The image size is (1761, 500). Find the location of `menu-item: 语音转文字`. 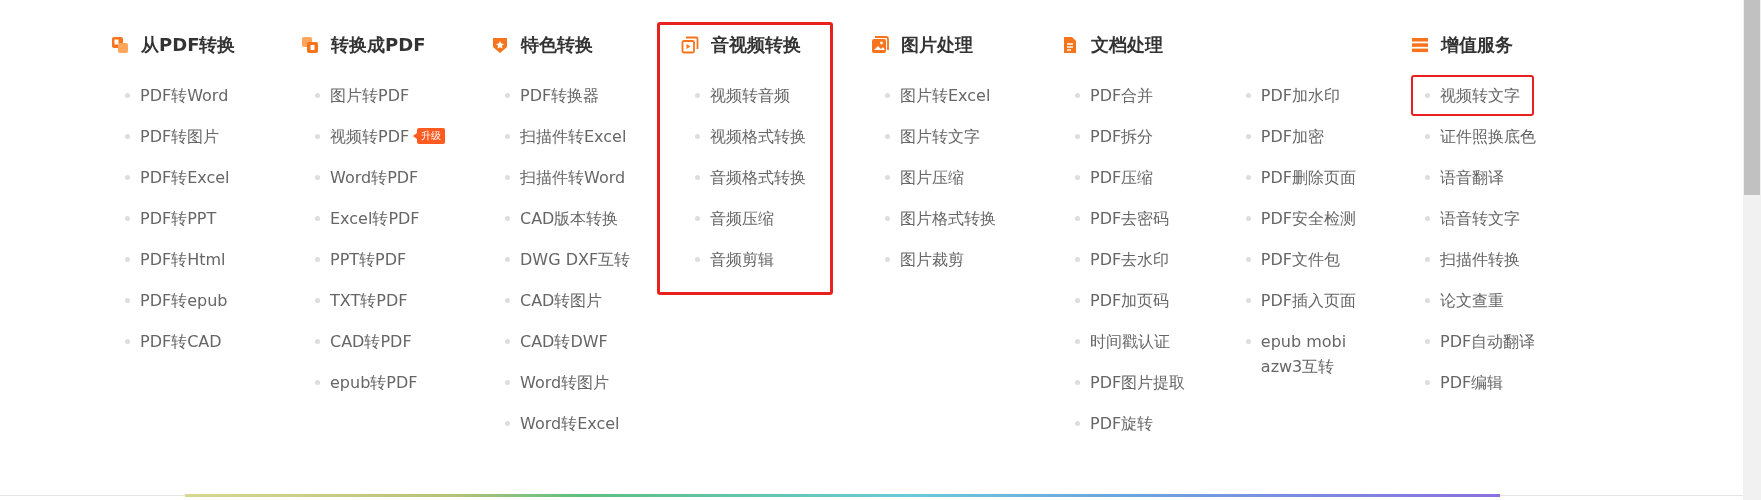

menu-item: 语音转文字 is located at coordinates (1472, 218).